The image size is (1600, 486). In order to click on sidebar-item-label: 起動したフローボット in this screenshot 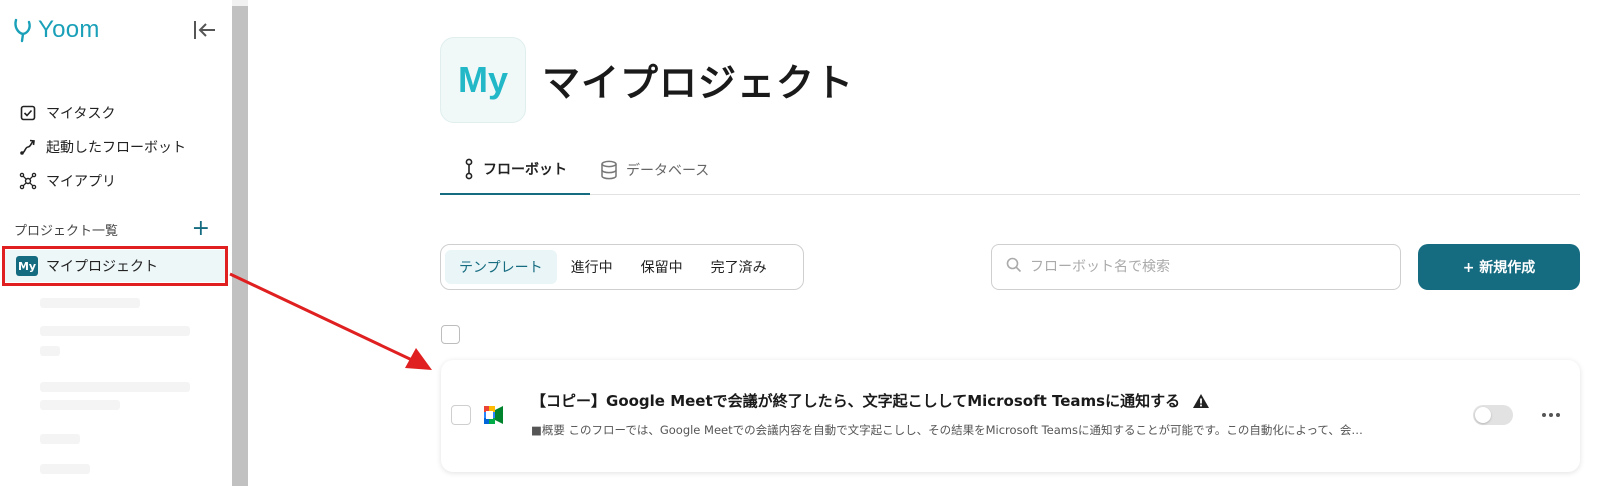, I will do `click(116, 148)`.